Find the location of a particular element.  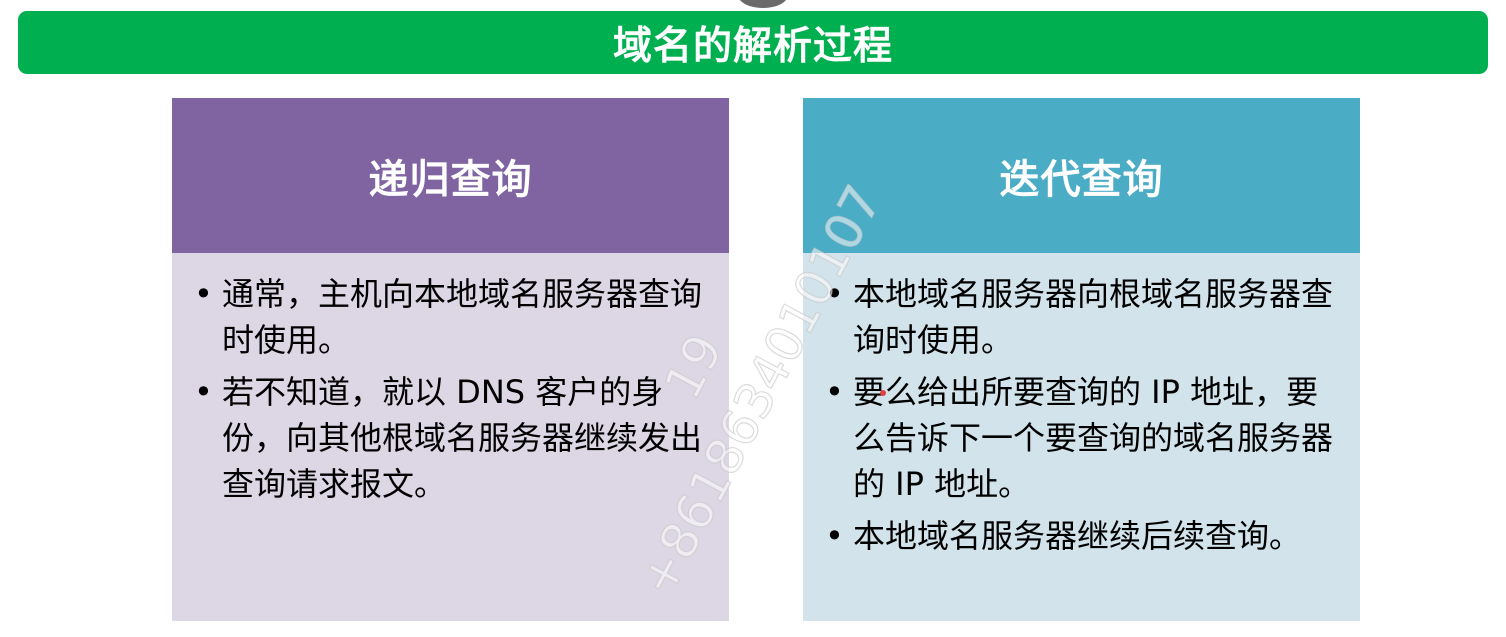

bullet-item: 若不知道，就以 DNS 客户的身份，向其他根域名服务器继续发出查询请求报文。 is located at coordinates (451, 438).